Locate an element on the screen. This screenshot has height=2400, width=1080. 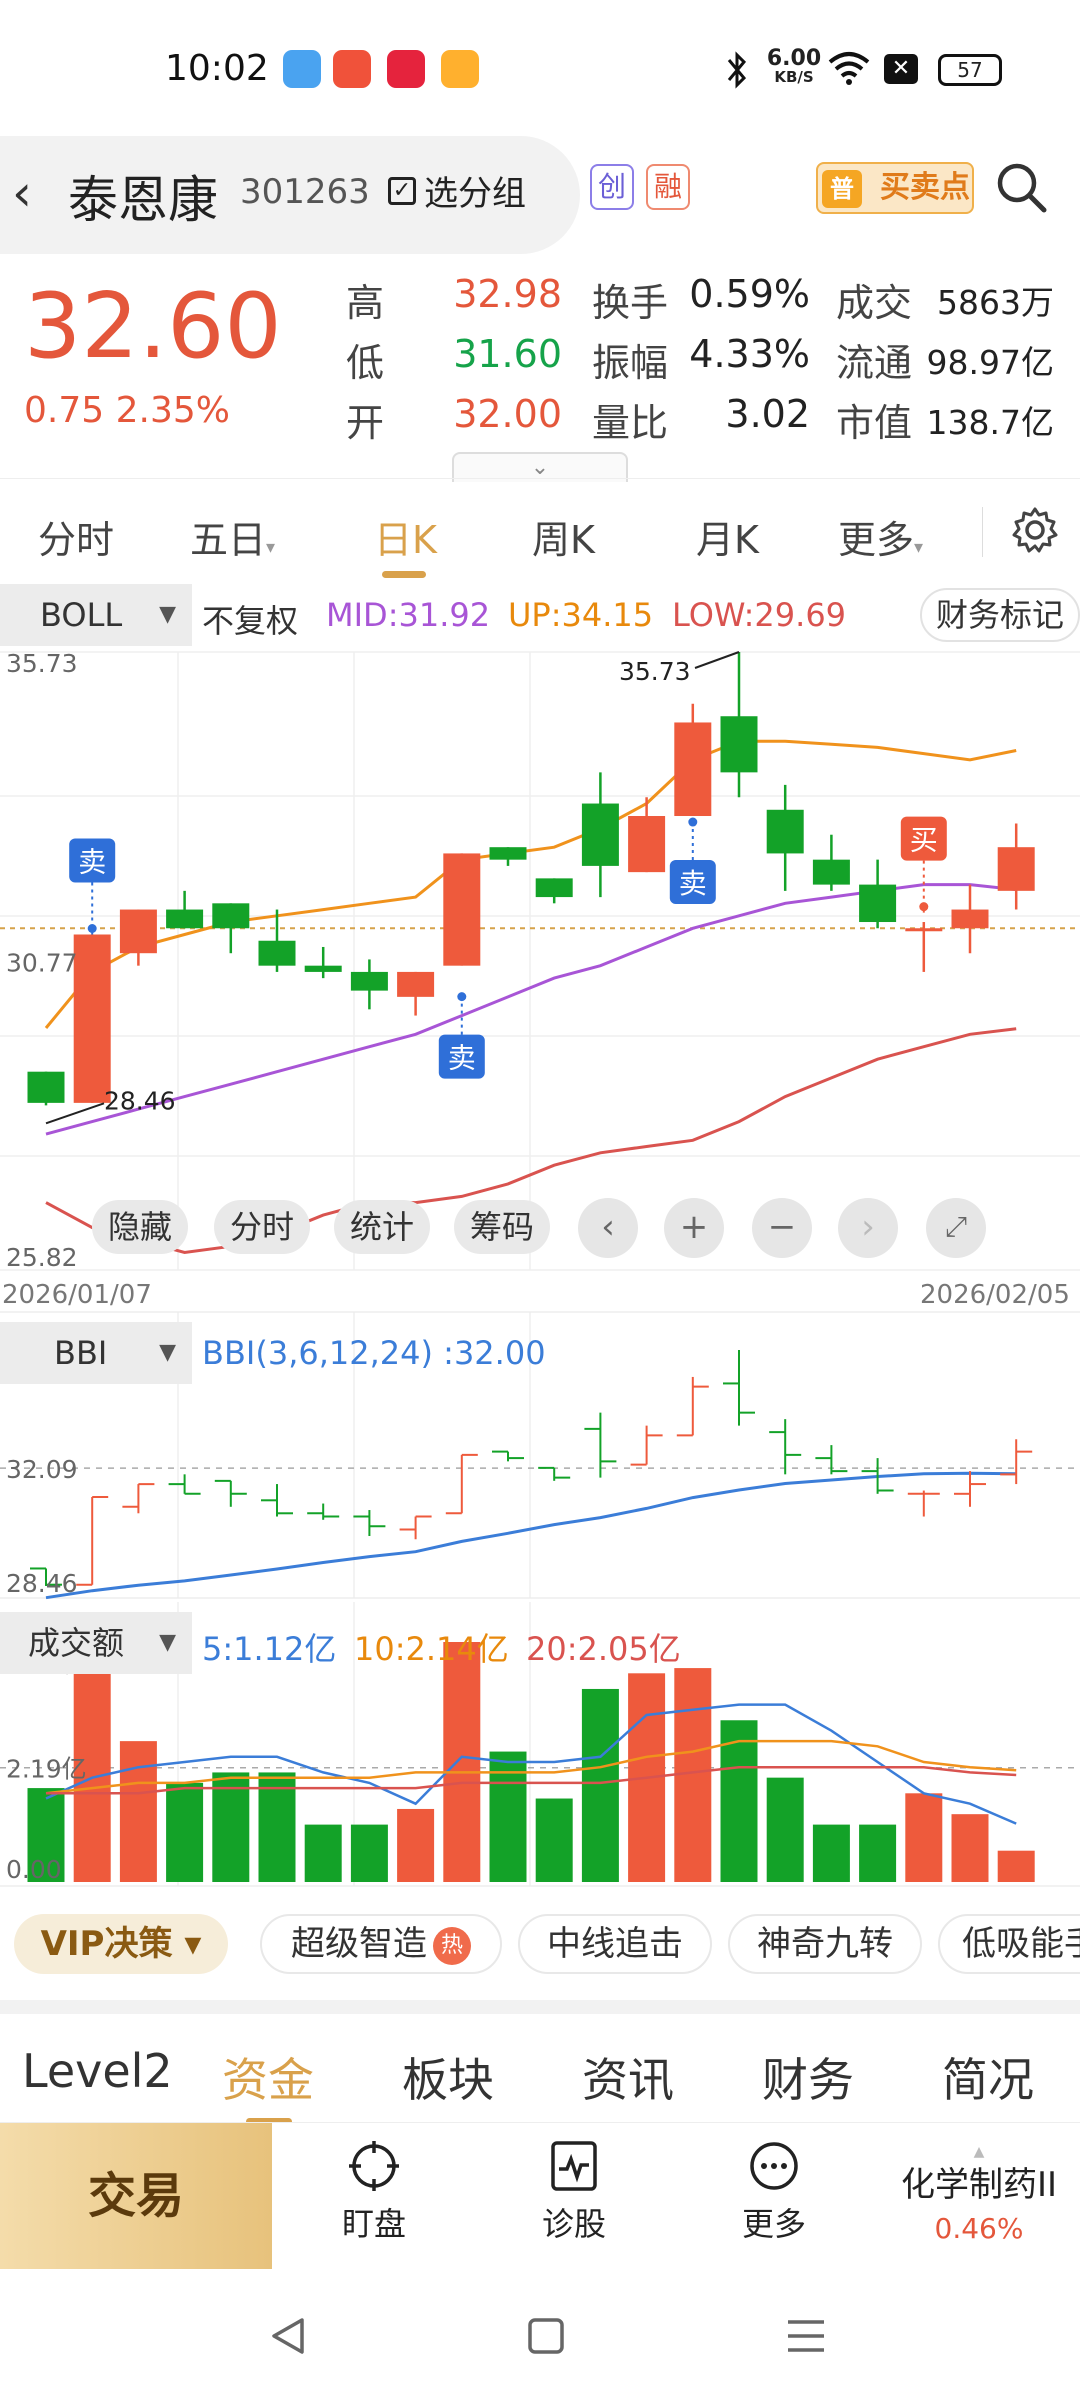
bbi-line is located at coordinates (531, 1535).